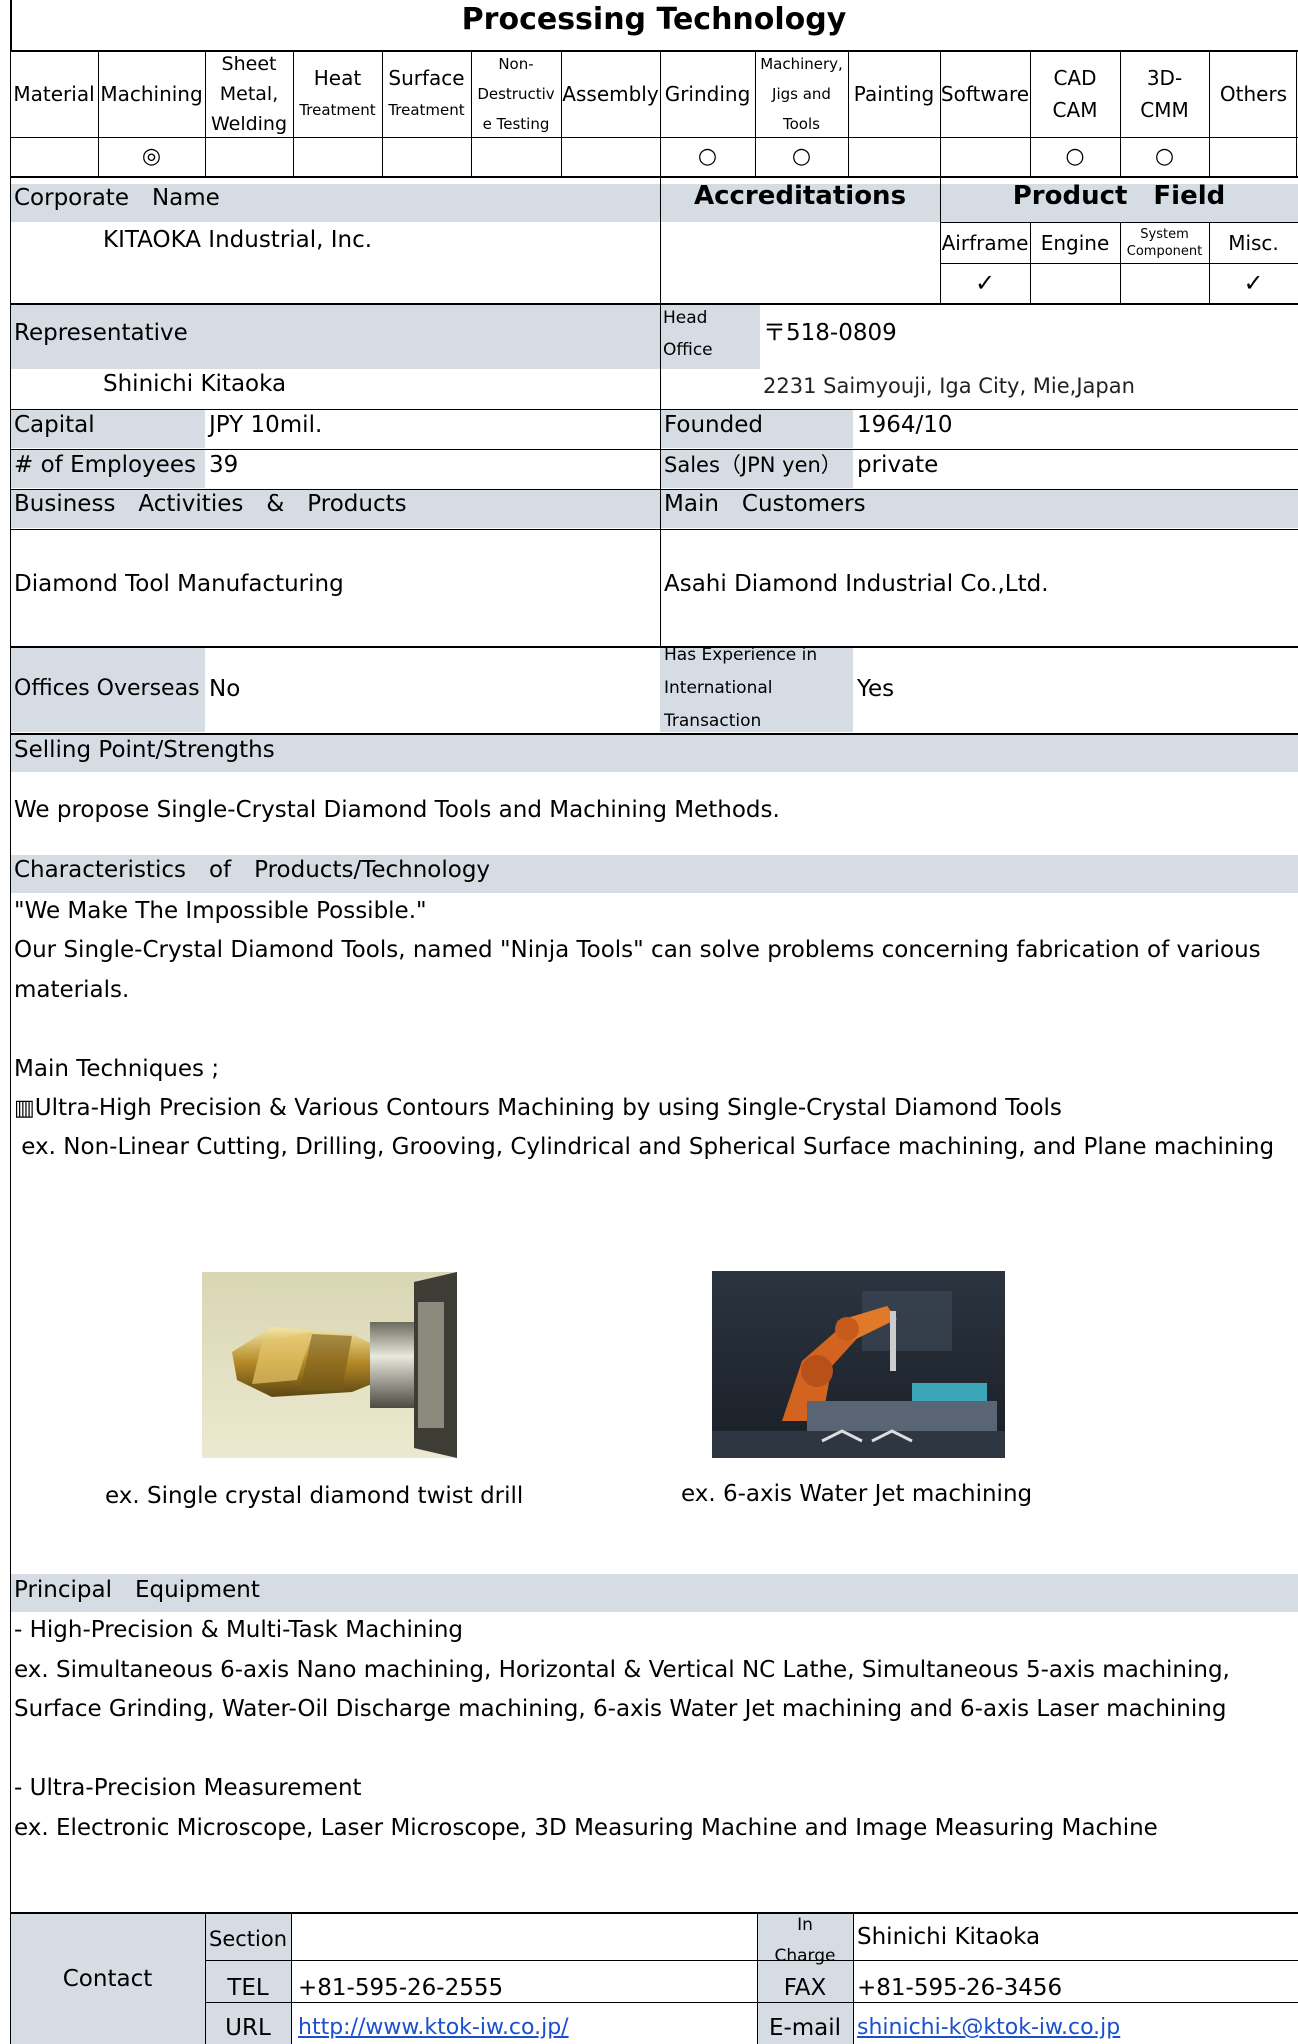 This screenshot has width=1298, height=2044. Describe the element at coordinates (800, 196) in the screenshot. I see `accreditations-label: Accreditations` at that location.